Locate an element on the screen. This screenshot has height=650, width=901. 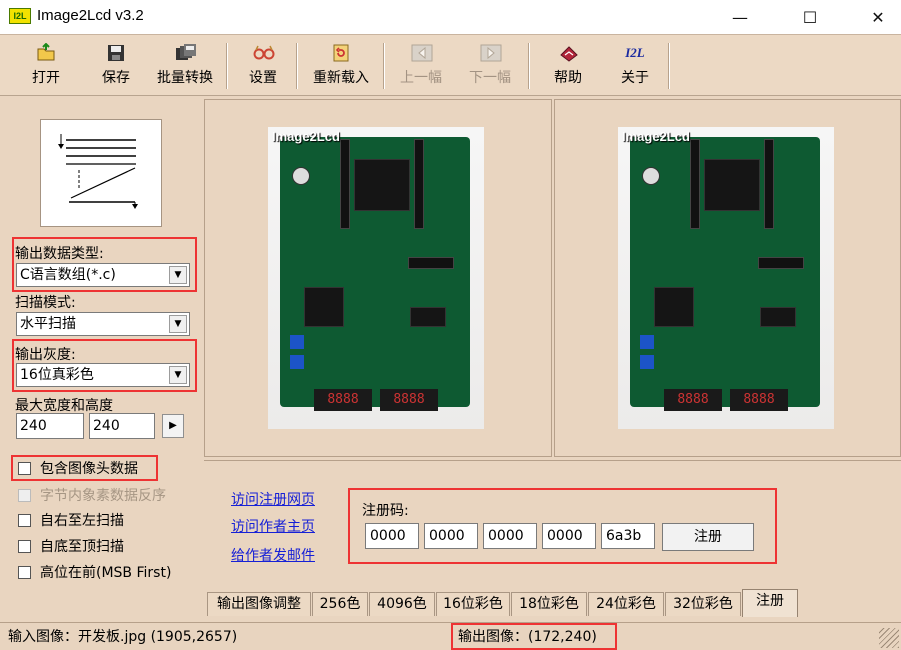
previous-image-button: 上一幅 is located at coordinates (421, 66).